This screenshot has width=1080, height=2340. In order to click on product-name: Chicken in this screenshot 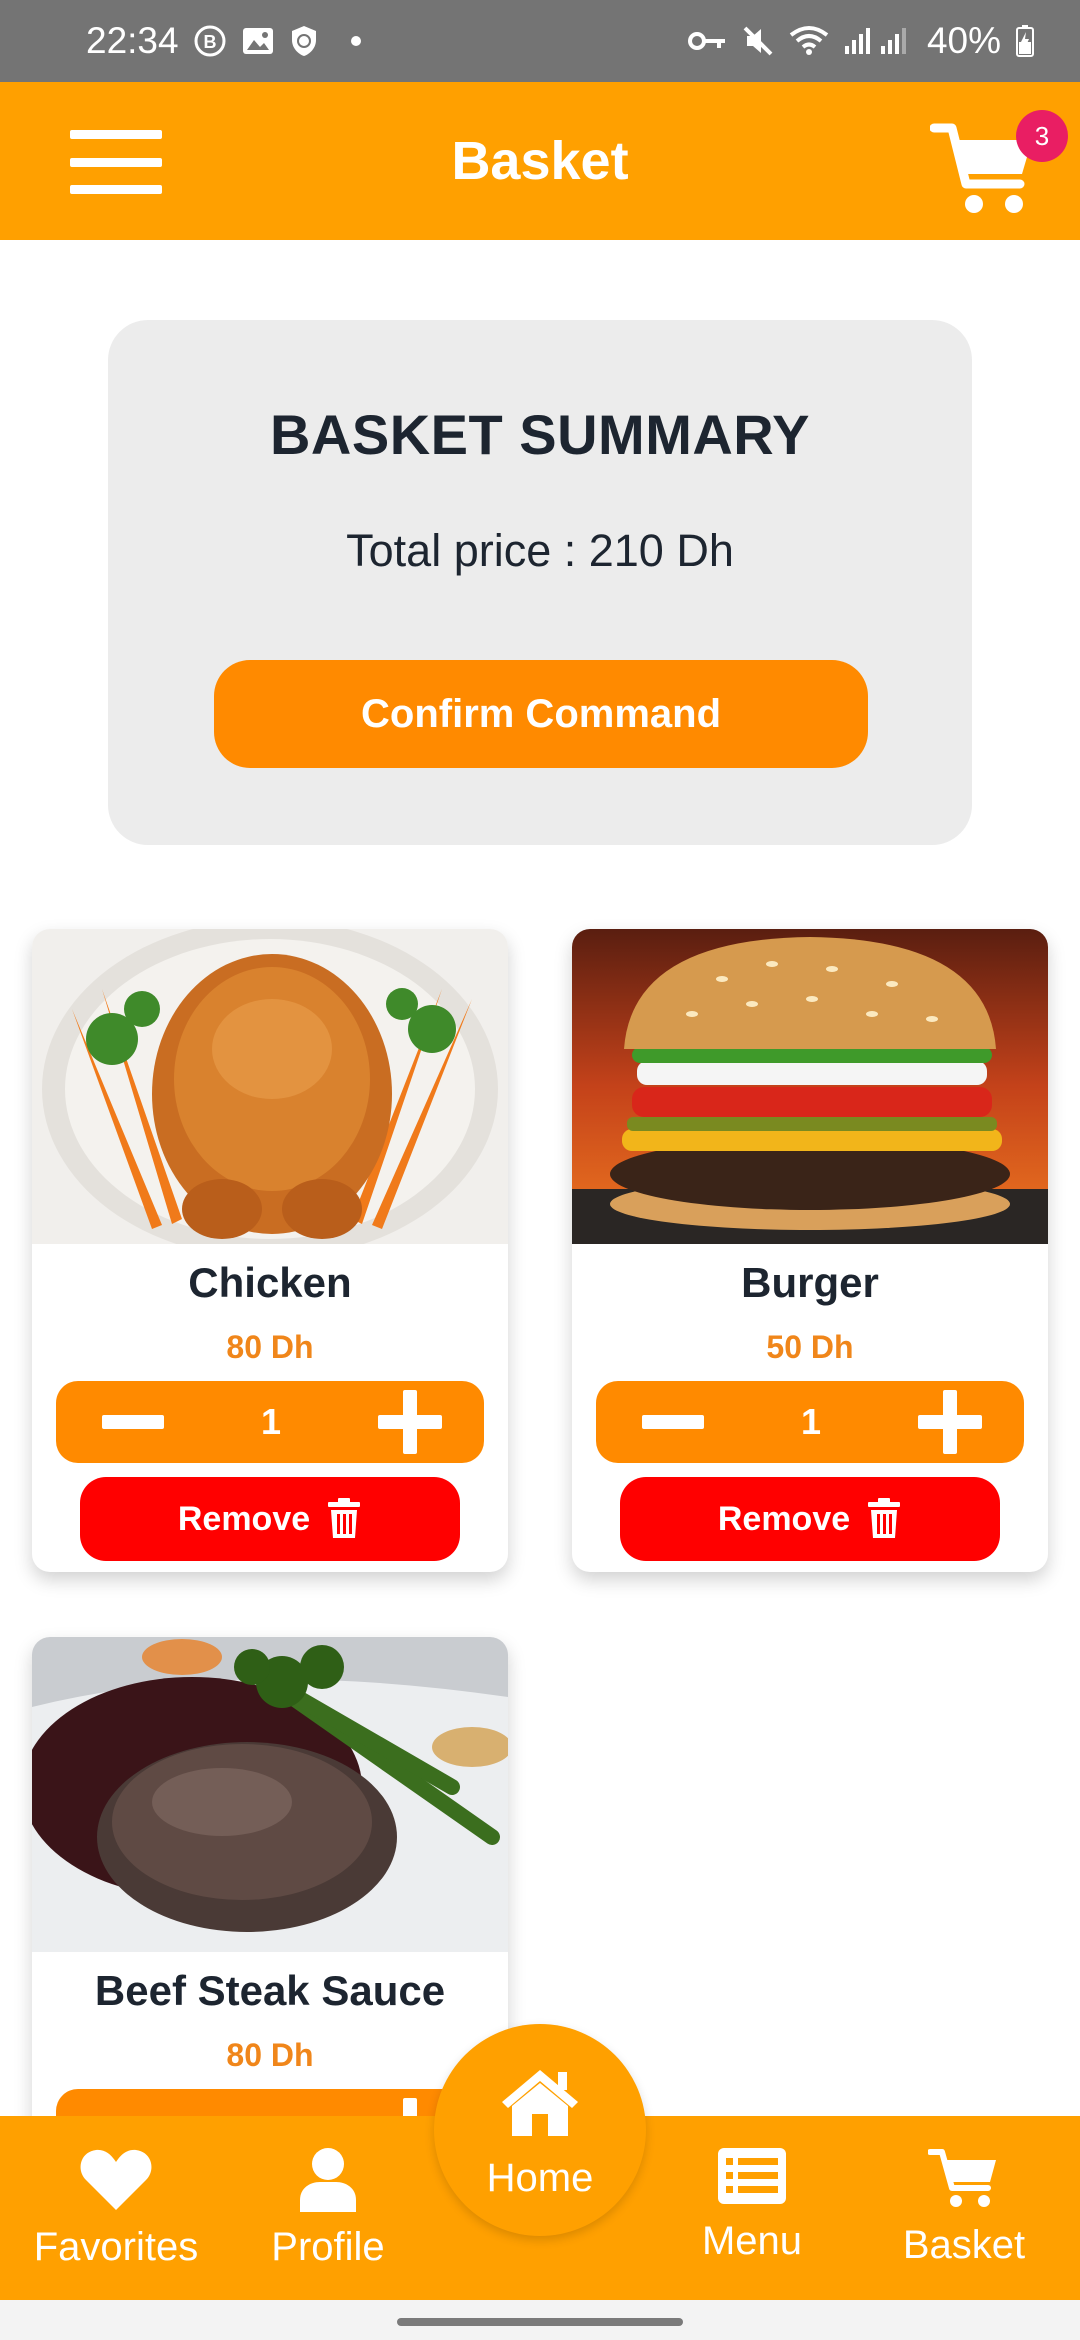, I will do `click(270, 1282)`.